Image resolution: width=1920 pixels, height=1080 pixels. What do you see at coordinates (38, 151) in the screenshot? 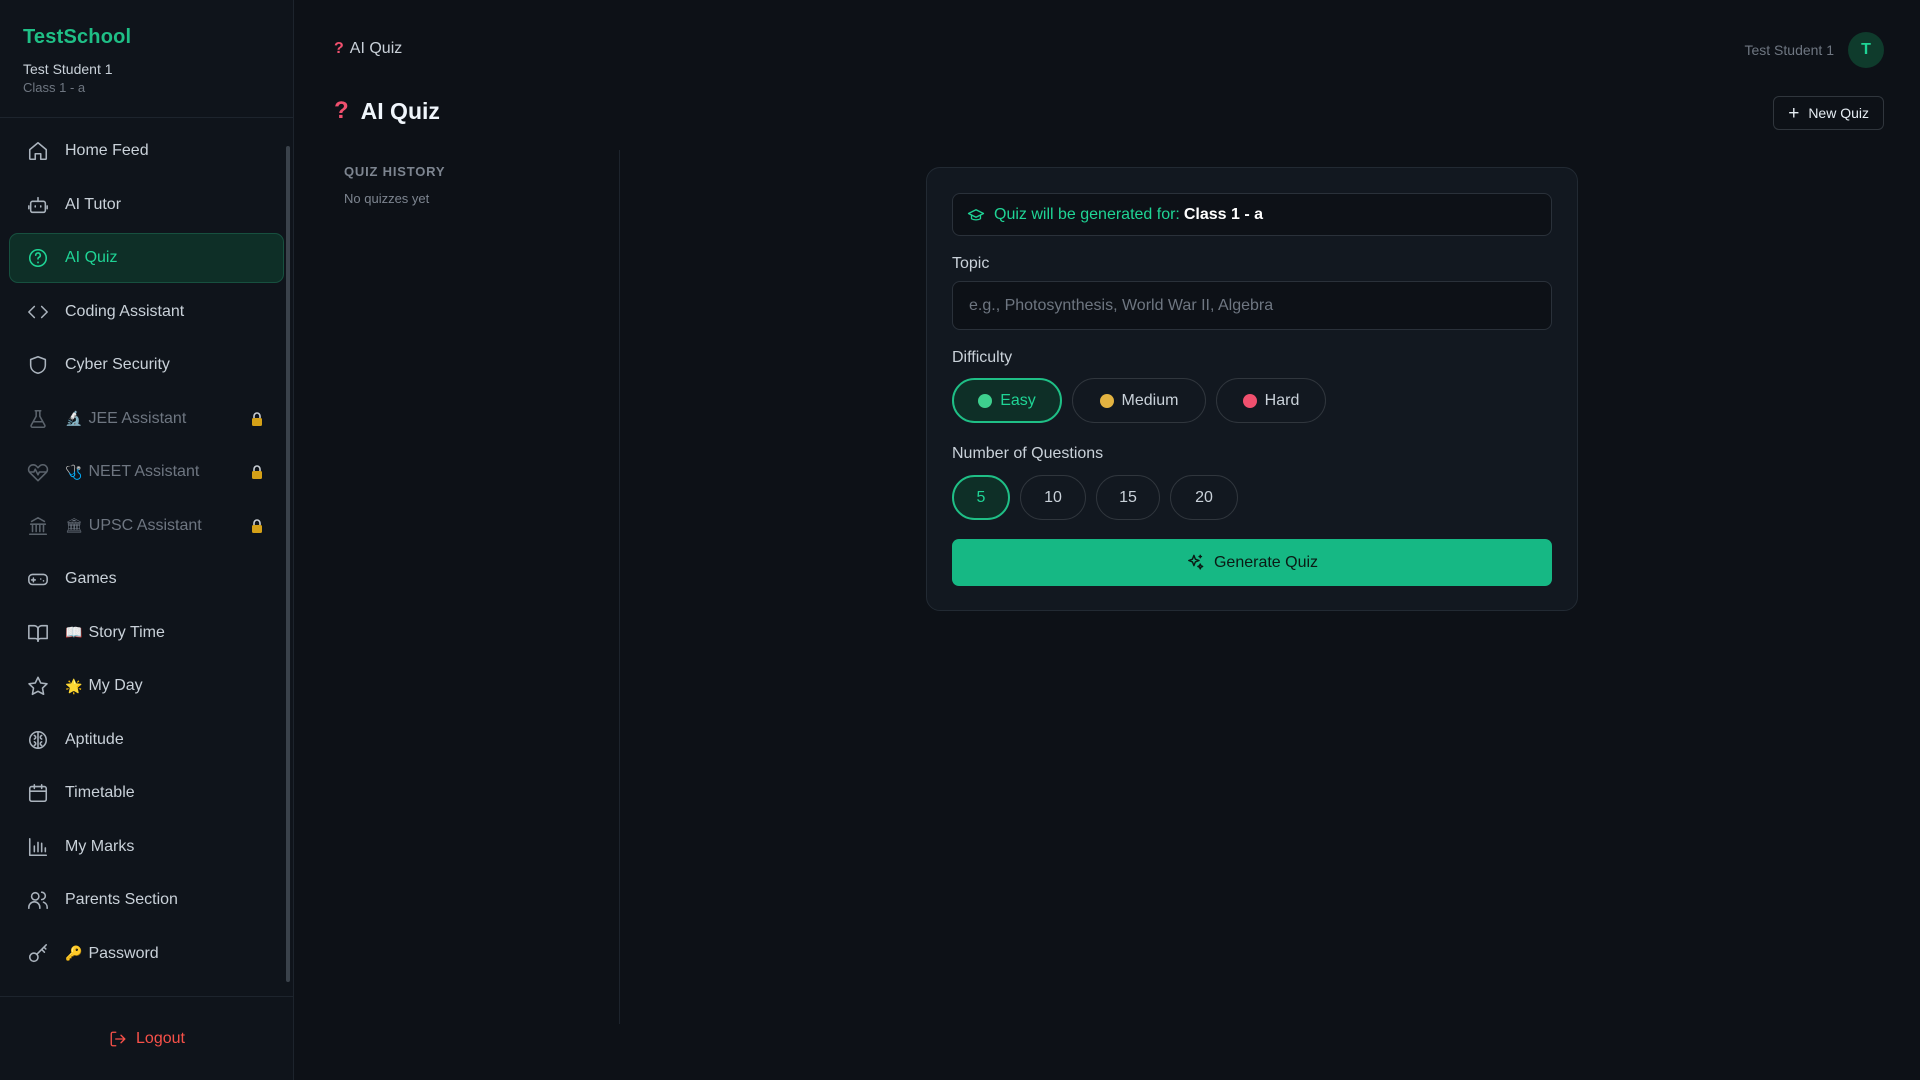
I see `home-icon` at bounding box center [38, 151].